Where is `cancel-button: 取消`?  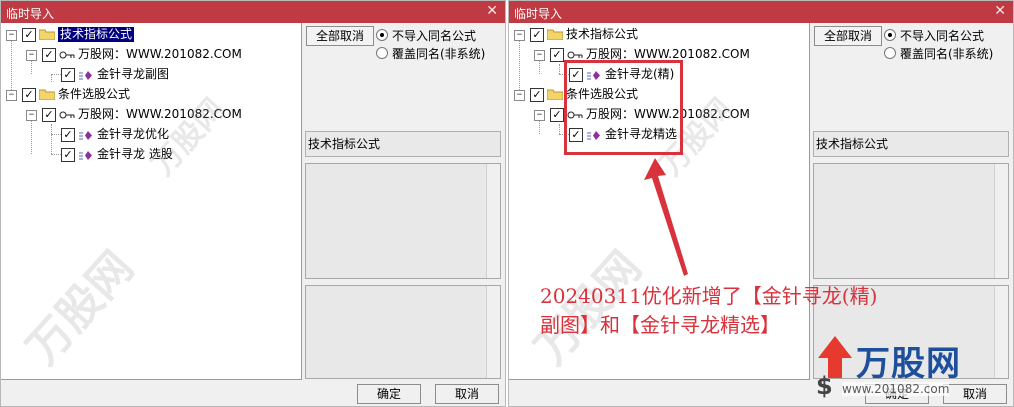 cancel-button: 取消 is located at coordinates (467, 394).